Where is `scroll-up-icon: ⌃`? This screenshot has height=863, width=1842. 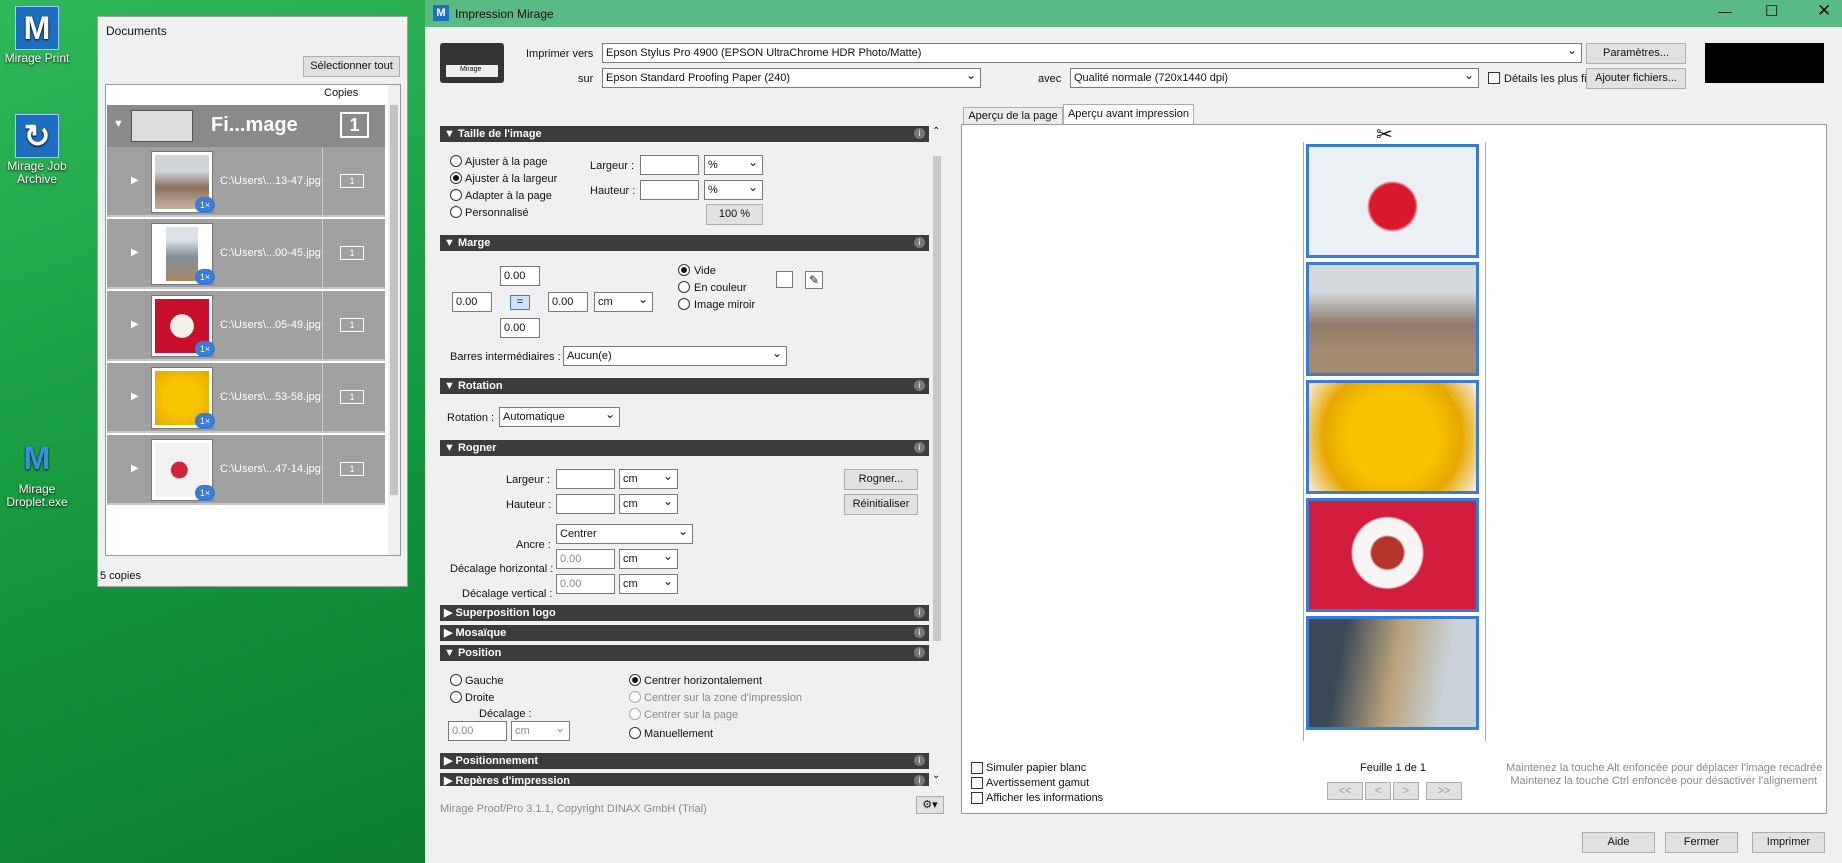 scroll-up-icon: ⌃ is located at coordinates (936, 131).